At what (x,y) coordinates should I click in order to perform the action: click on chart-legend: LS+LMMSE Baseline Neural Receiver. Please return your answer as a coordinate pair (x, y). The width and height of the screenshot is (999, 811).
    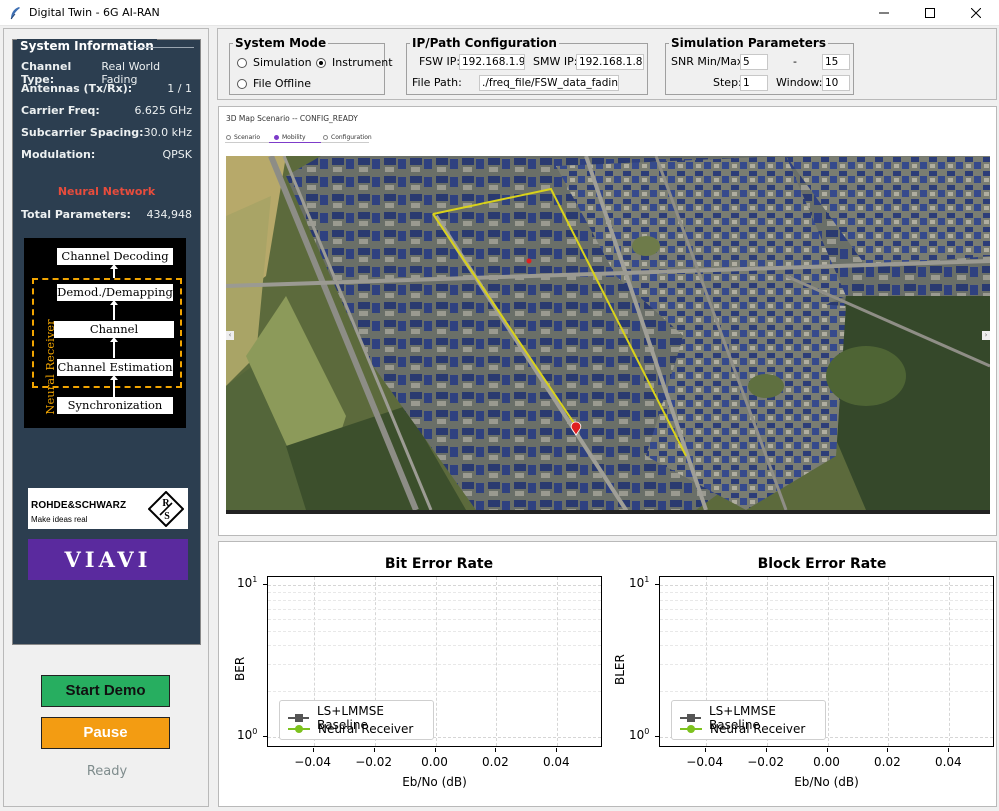
    Looking at the image, I should click on (356, 720).